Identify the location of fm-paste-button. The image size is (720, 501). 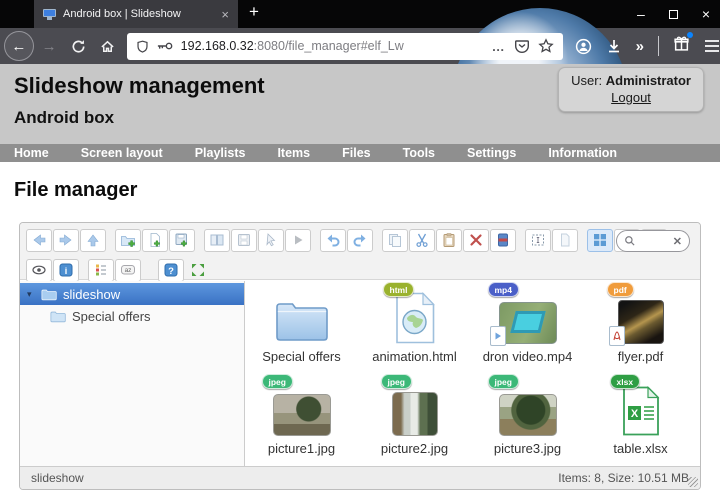
(449, 240).